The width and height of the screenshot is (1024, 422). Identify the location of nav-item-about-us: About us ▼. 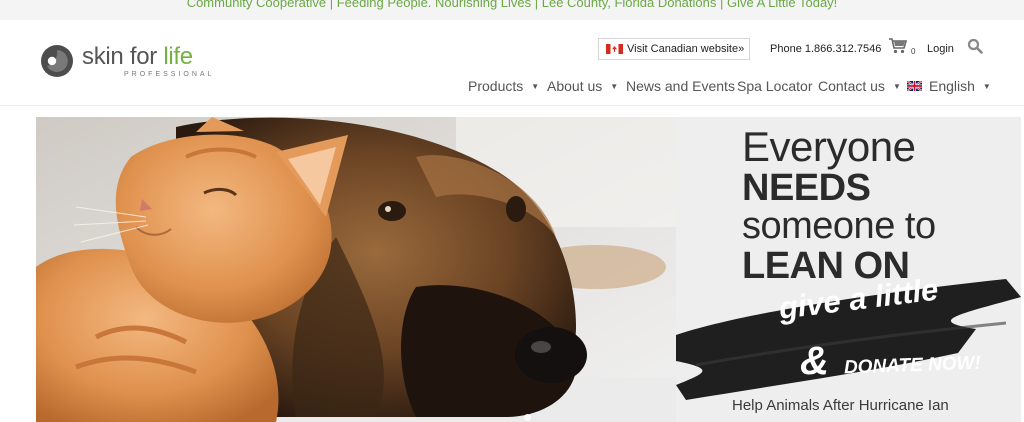
(582, 86).